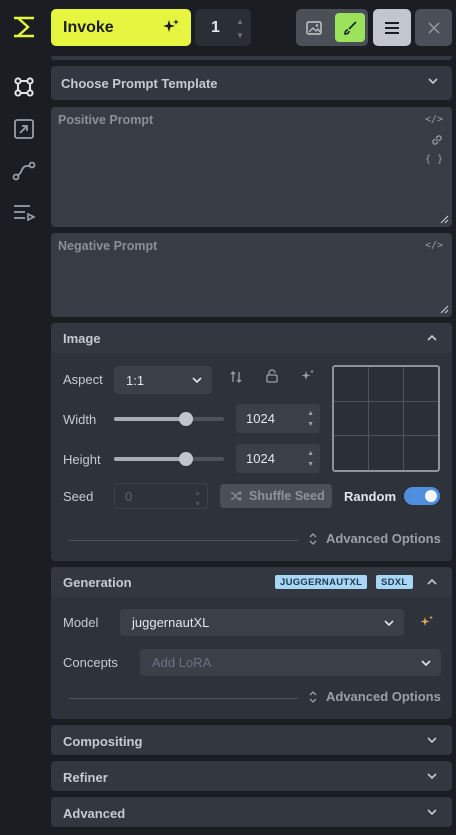  I want to click on stepper-arrows: ▲ ▼, so click(240, 29).